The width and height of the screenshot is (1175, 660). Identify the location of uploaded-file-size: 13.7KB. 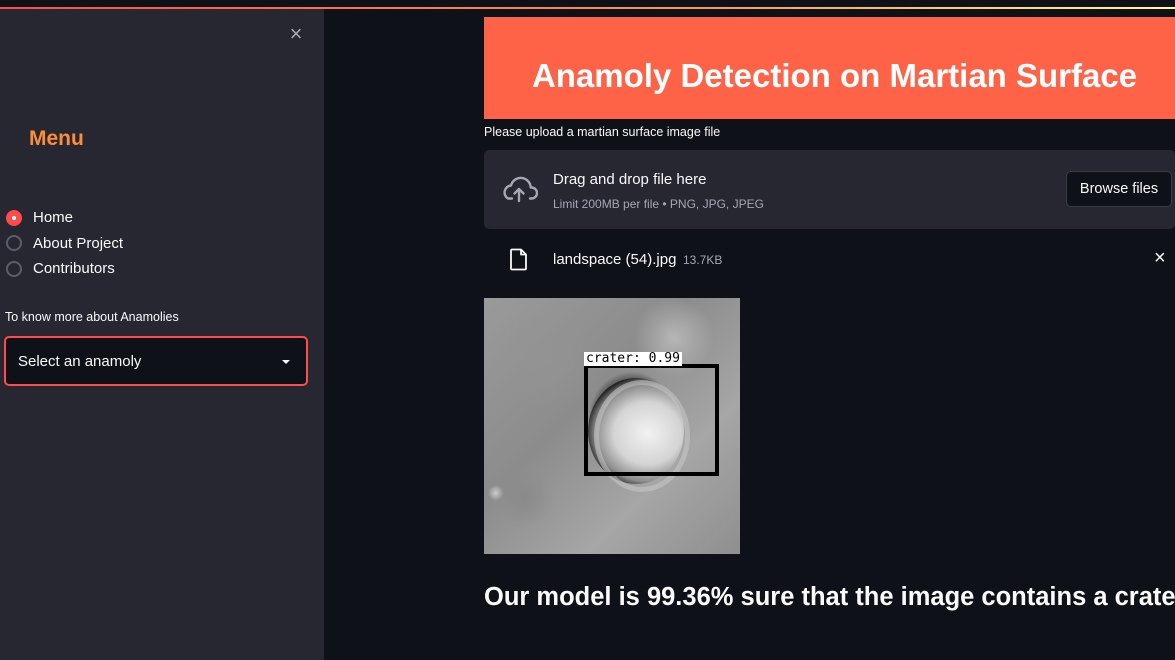
(703, 260).